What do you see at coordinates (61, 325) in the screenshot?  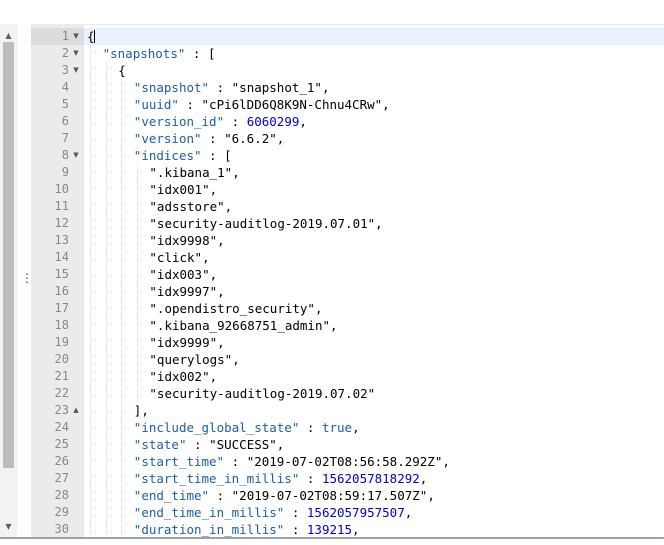 I see `line-number: 18` at bounding box center [61, 325].